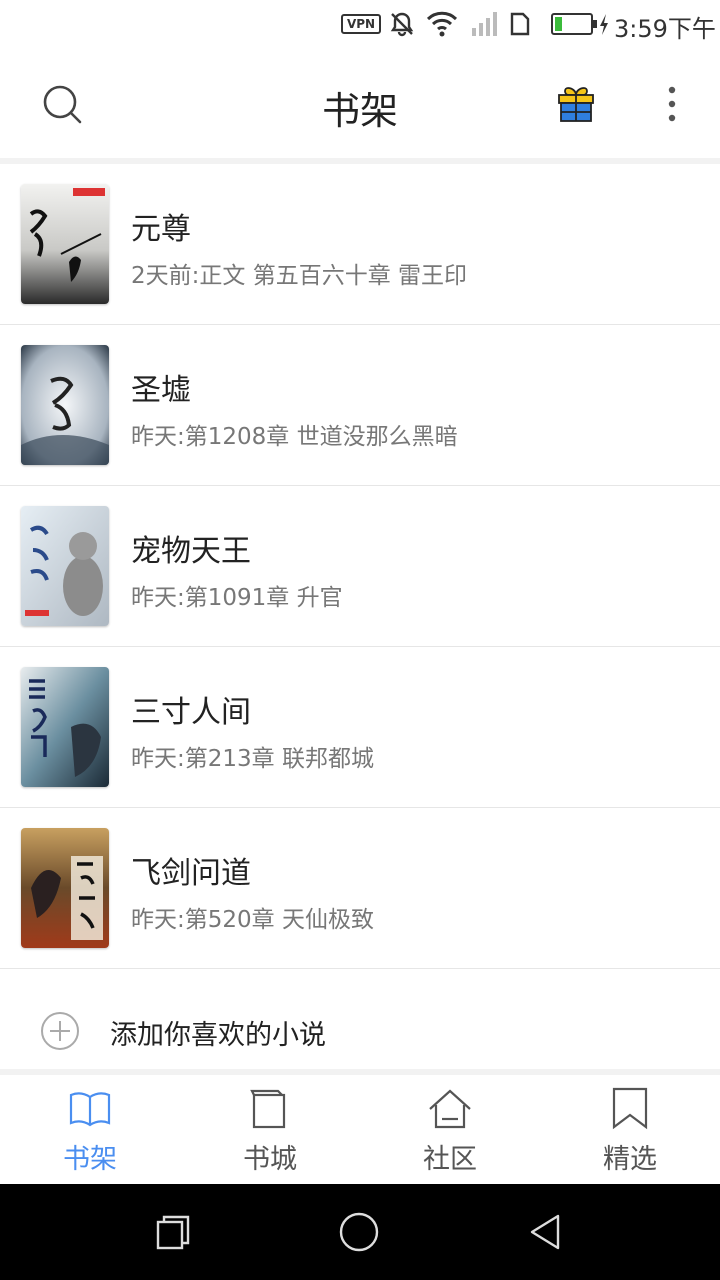  Describe the element at coordinates (191, 551) in the screenshot. I see `book-title: 宠物天王` at that location.